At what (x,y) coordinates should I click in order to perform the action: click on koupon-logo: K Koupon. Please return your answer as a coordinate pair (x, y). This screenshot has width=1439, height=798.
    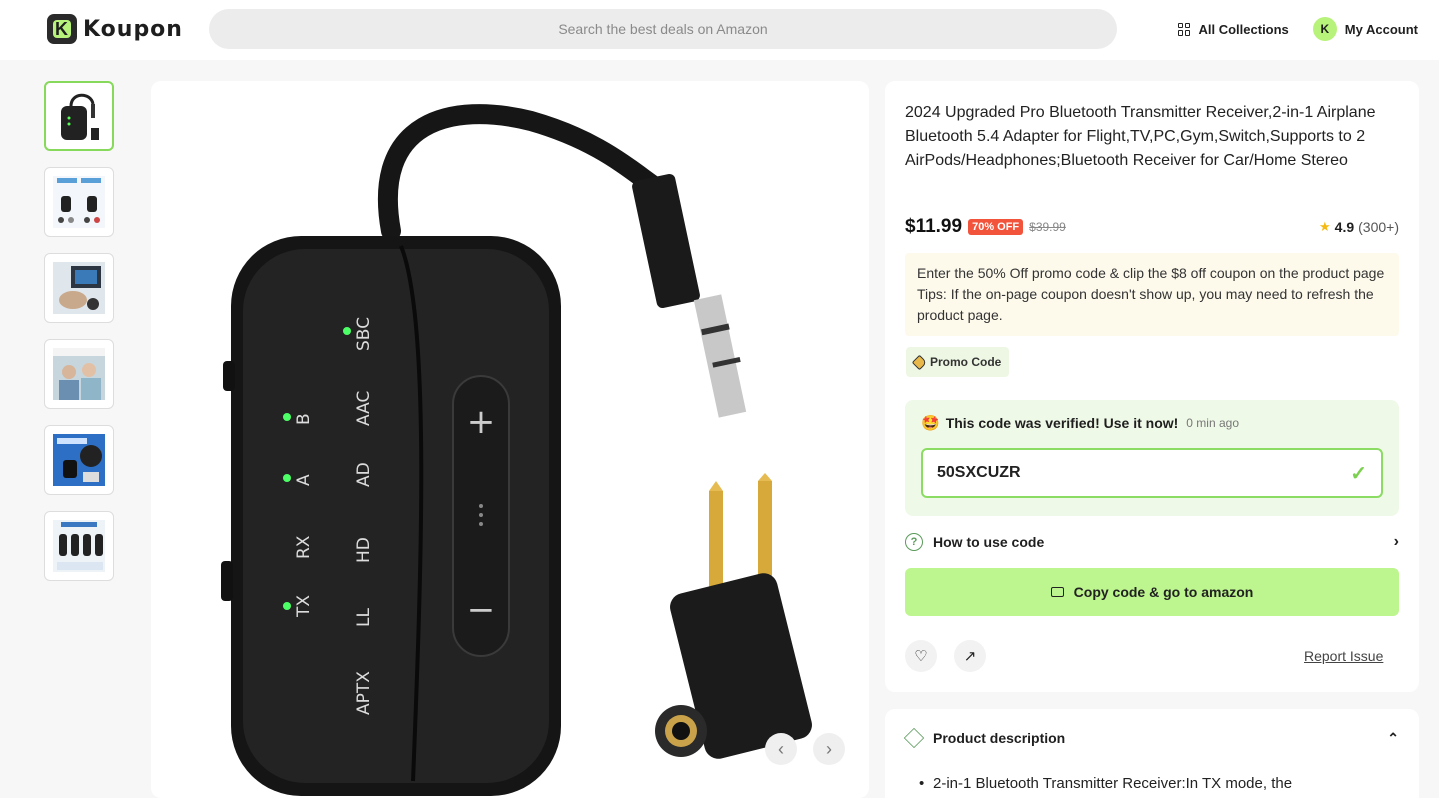
    Looking at the image, I should click on (115, 29).